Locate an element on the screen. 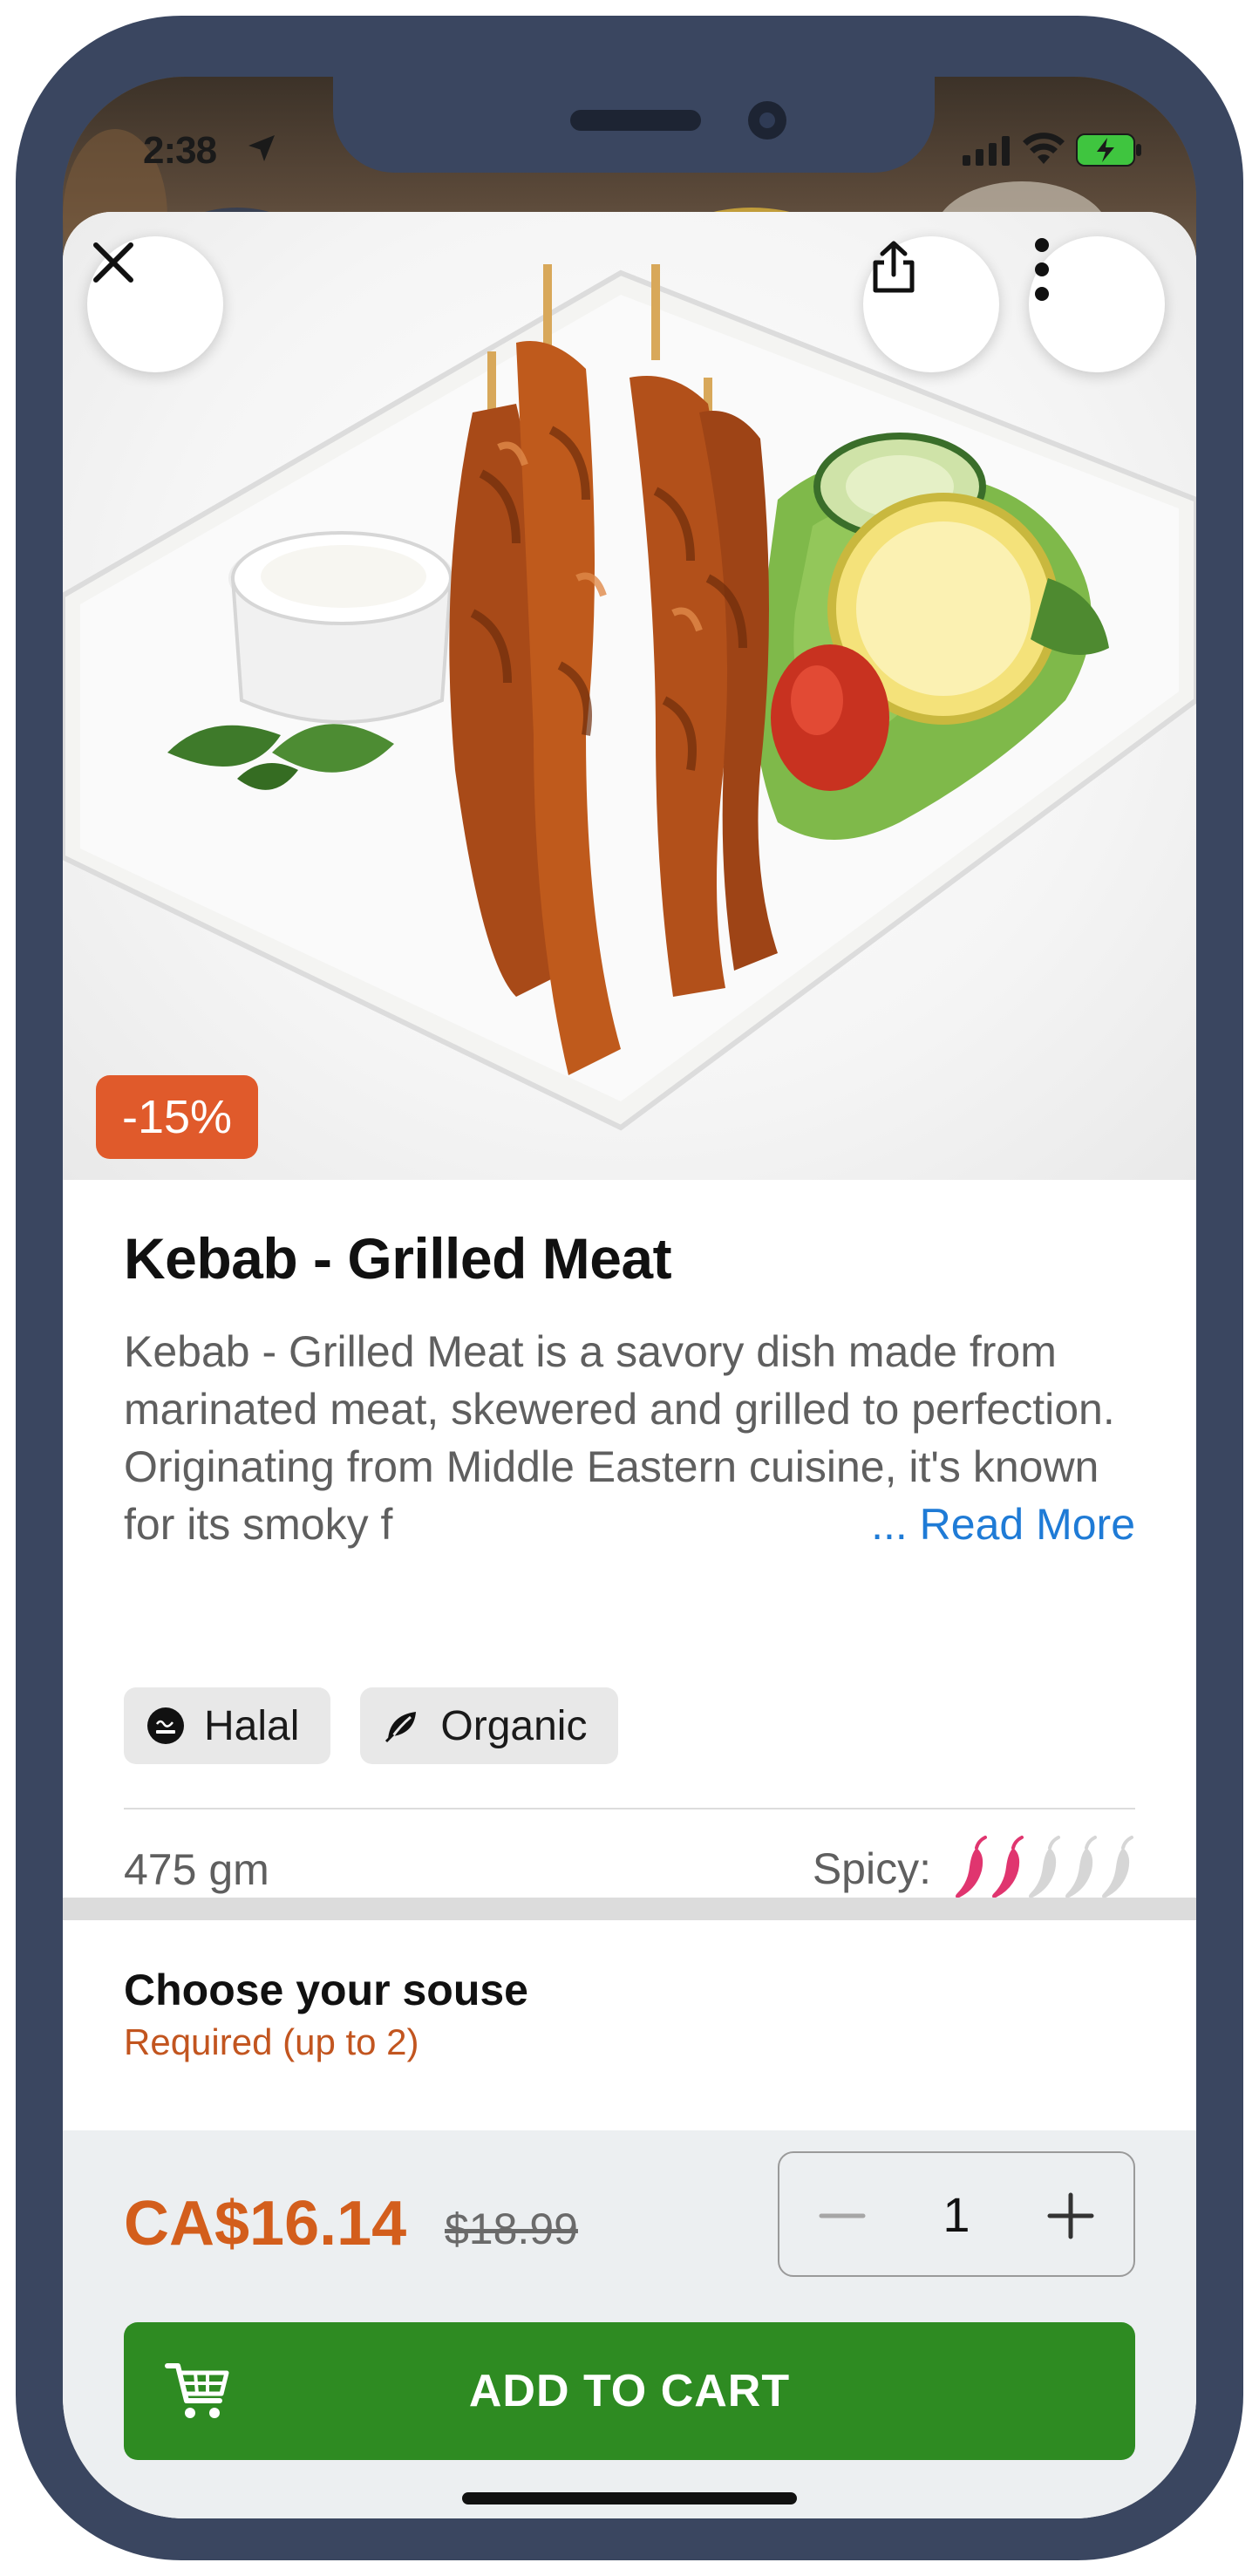 The height and width of the screenshot is (2576, 1259). divider is located at coordinates (629, 1809).